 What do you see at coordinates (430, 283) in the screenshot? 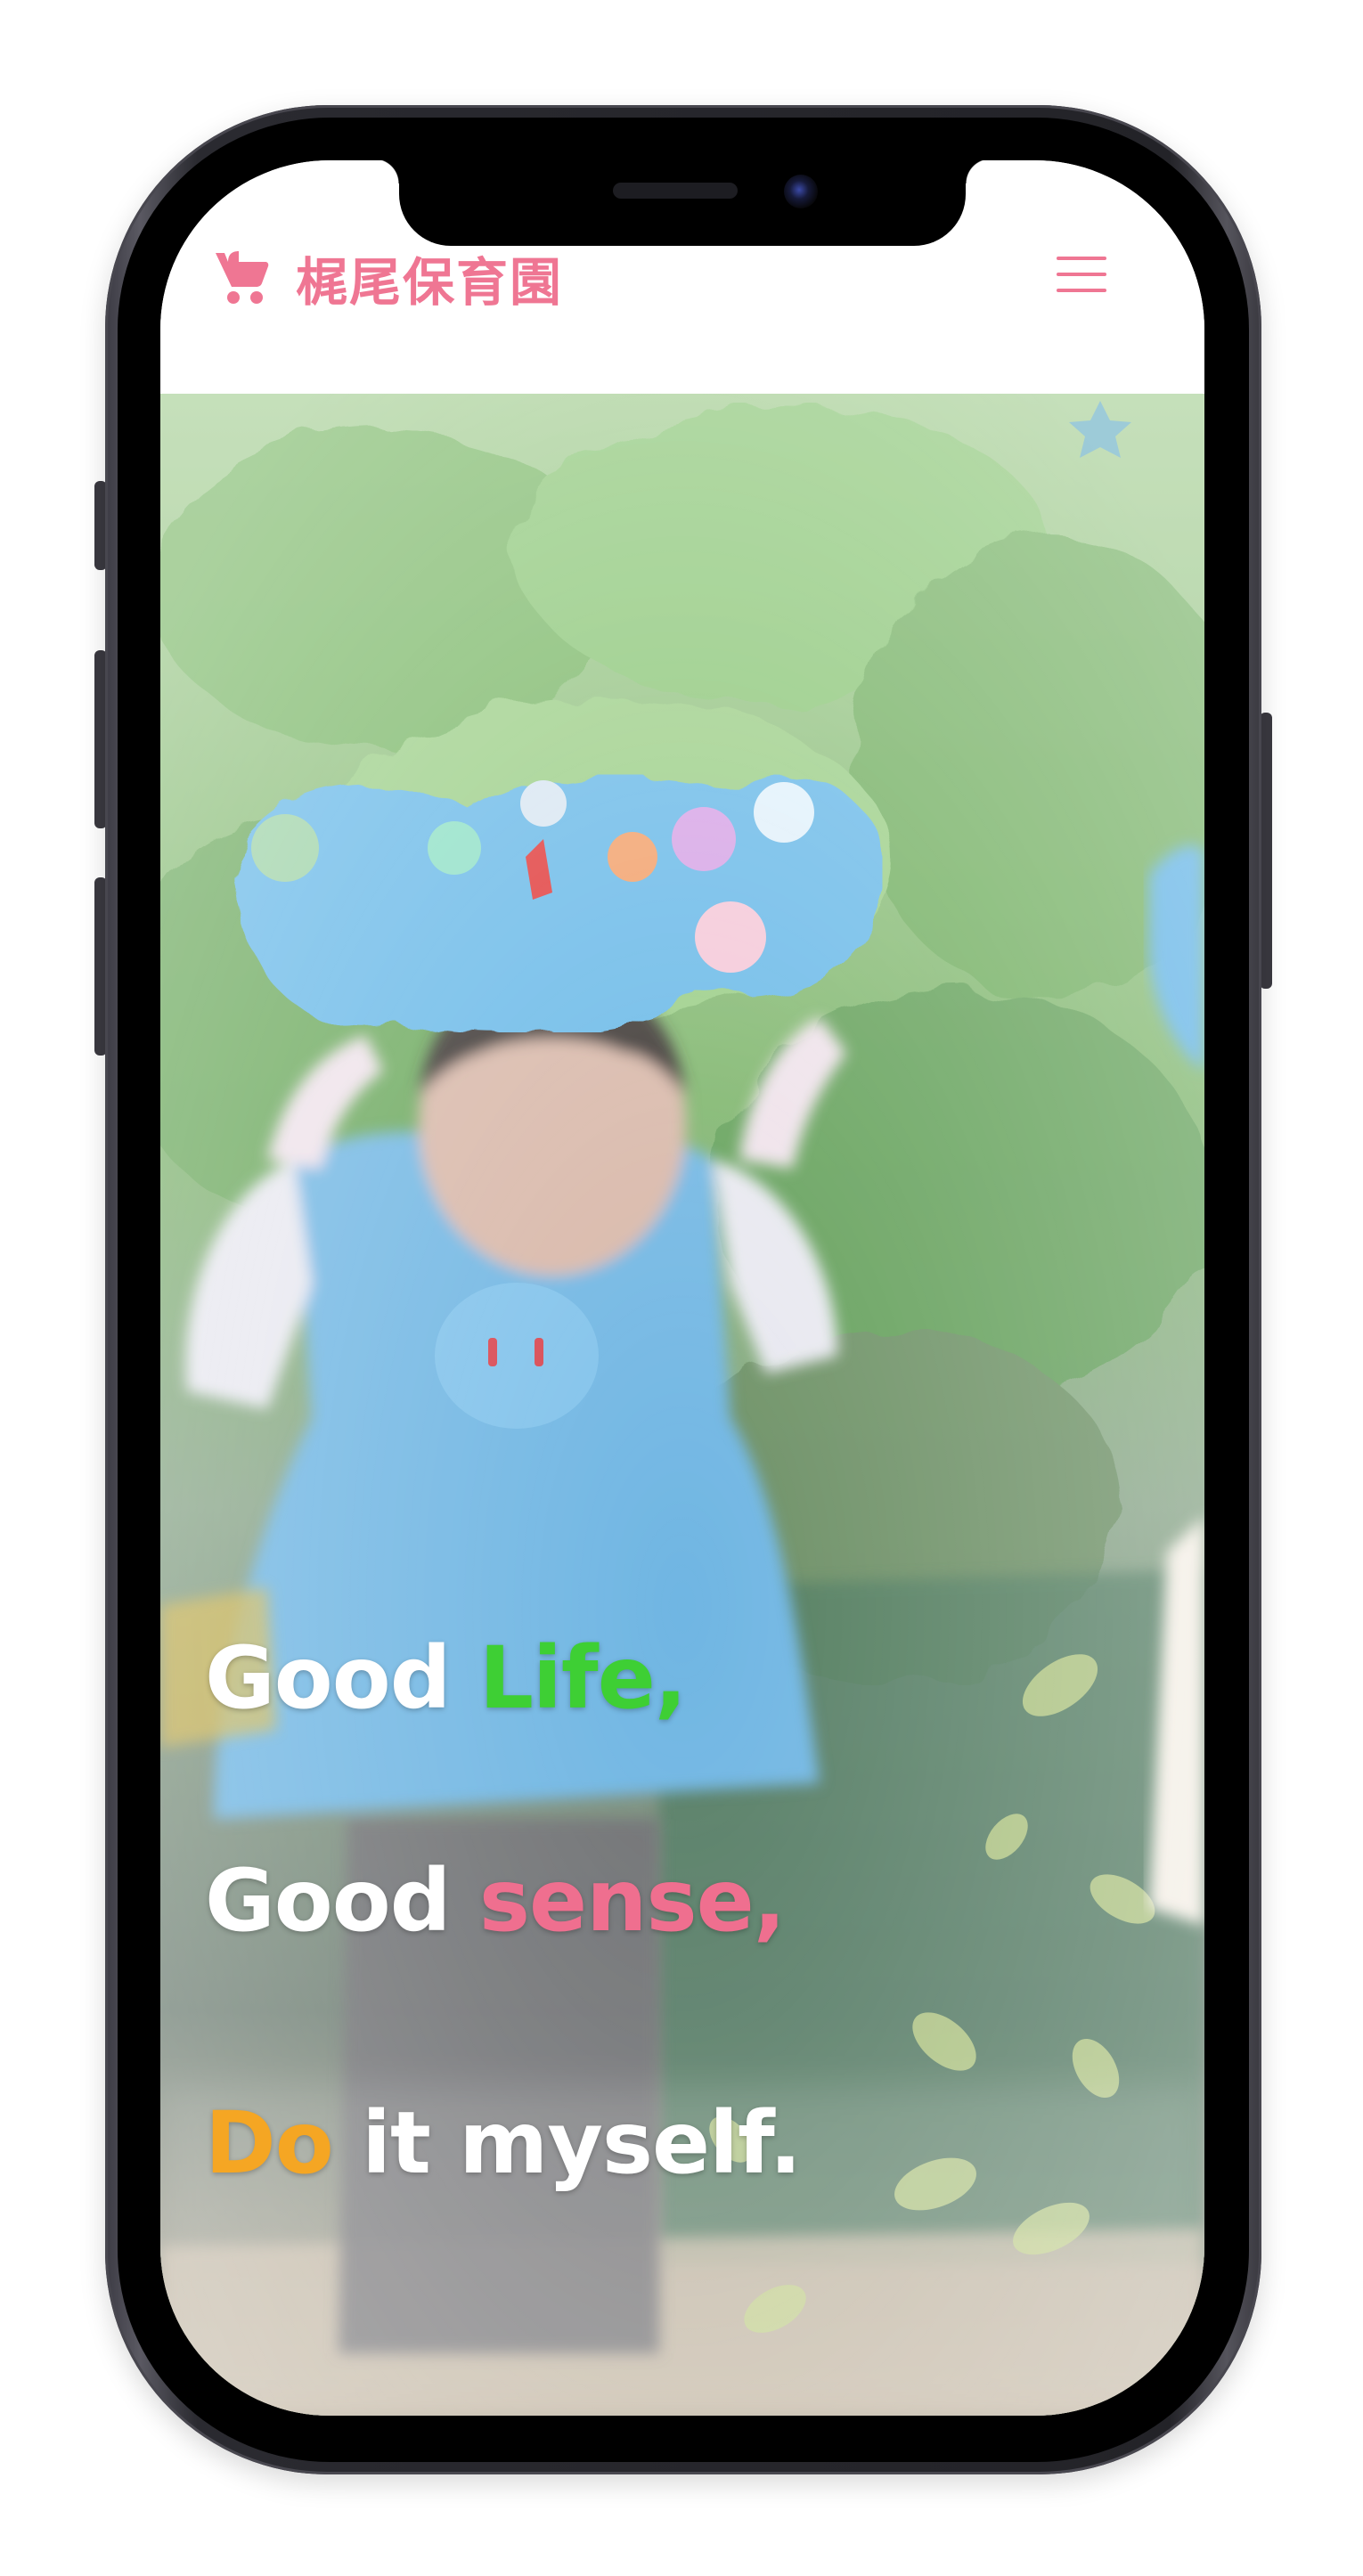
I see `site-title: 梶尾保育園` at bounding box center [430, 283].